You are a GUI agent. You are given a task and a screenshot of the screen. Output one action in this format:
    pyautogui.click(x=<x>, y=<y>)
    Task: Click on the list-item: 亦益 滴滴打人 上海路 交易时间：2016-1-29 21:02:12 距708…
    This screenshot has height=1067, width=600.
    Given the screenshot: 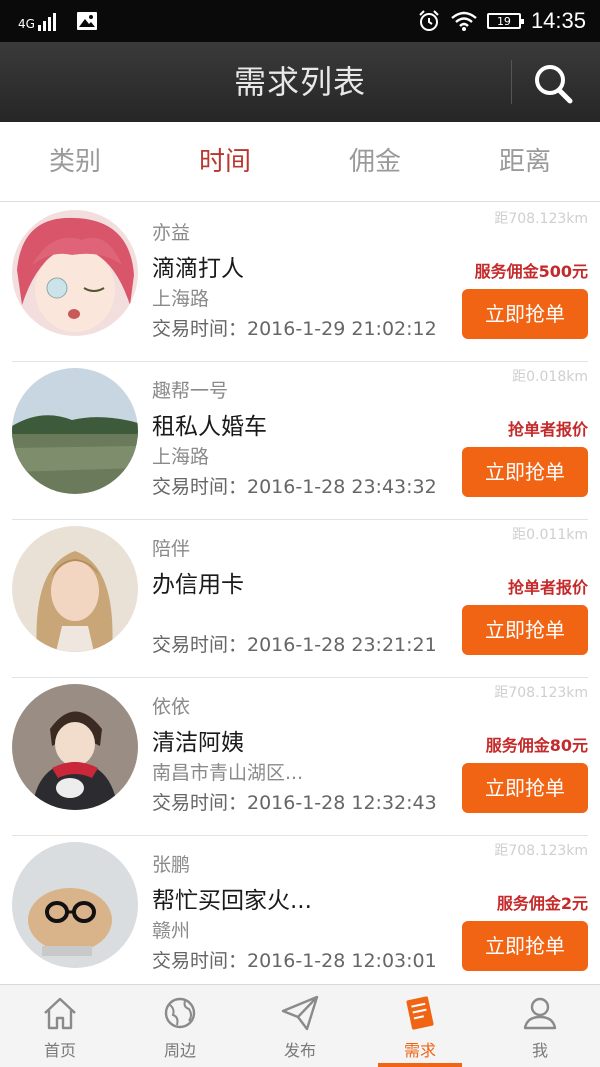 What is the action you would take?
    pyautogui.click(x=300, y=283)
    